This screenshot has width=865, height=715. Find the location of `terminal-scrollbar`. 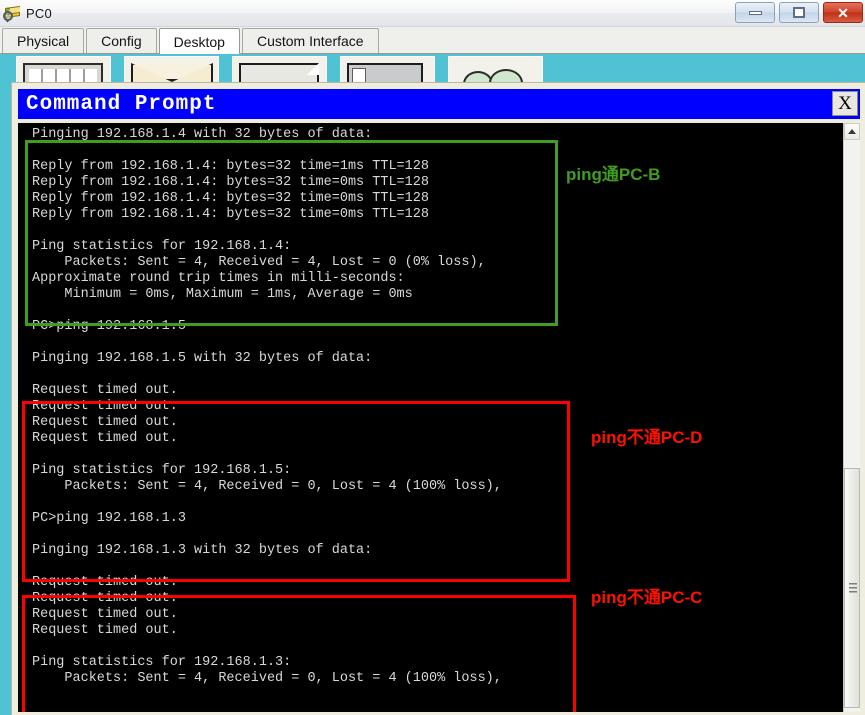

terminal-scrollbar is located at coordinates (851, 417).